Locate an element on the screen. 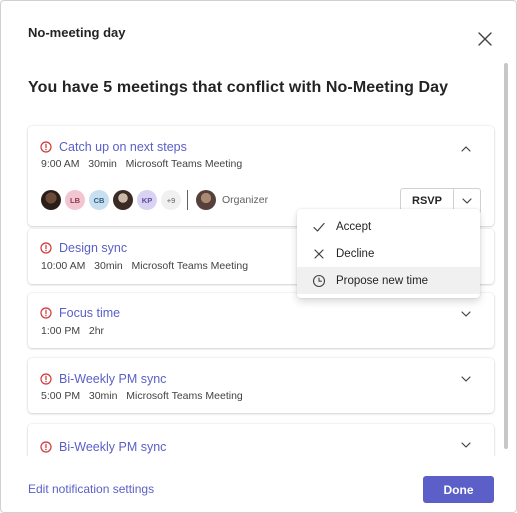 This screenshot has height=513, width=517. menu-item-label: Propose new time is located at coordinates (382, 280).